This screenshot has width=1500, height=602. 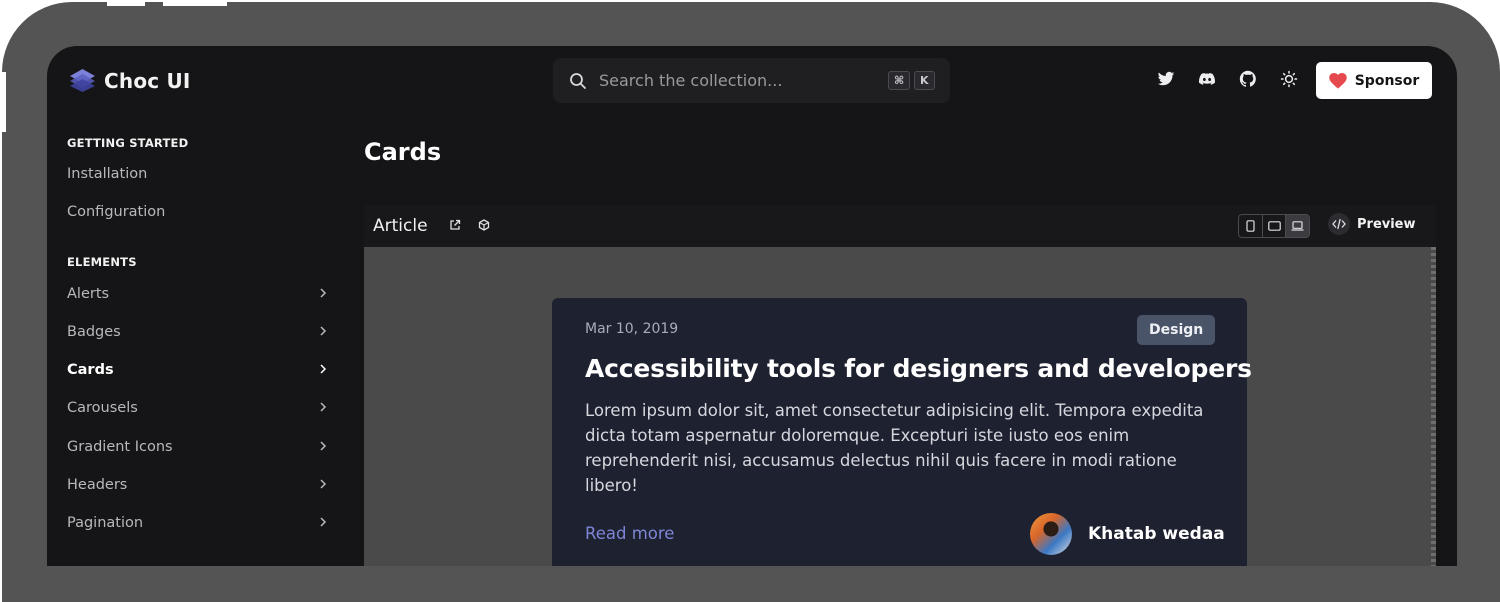 What do you see at coordinates (88, 294) in the screenshot?
I see `sidebar-item-label: Alerts` at bounding box center [88, 294].